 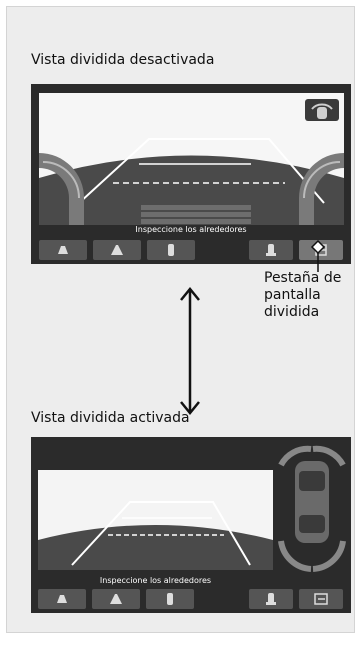 I want to click on normal-view-button, so click(x=63, y=250).